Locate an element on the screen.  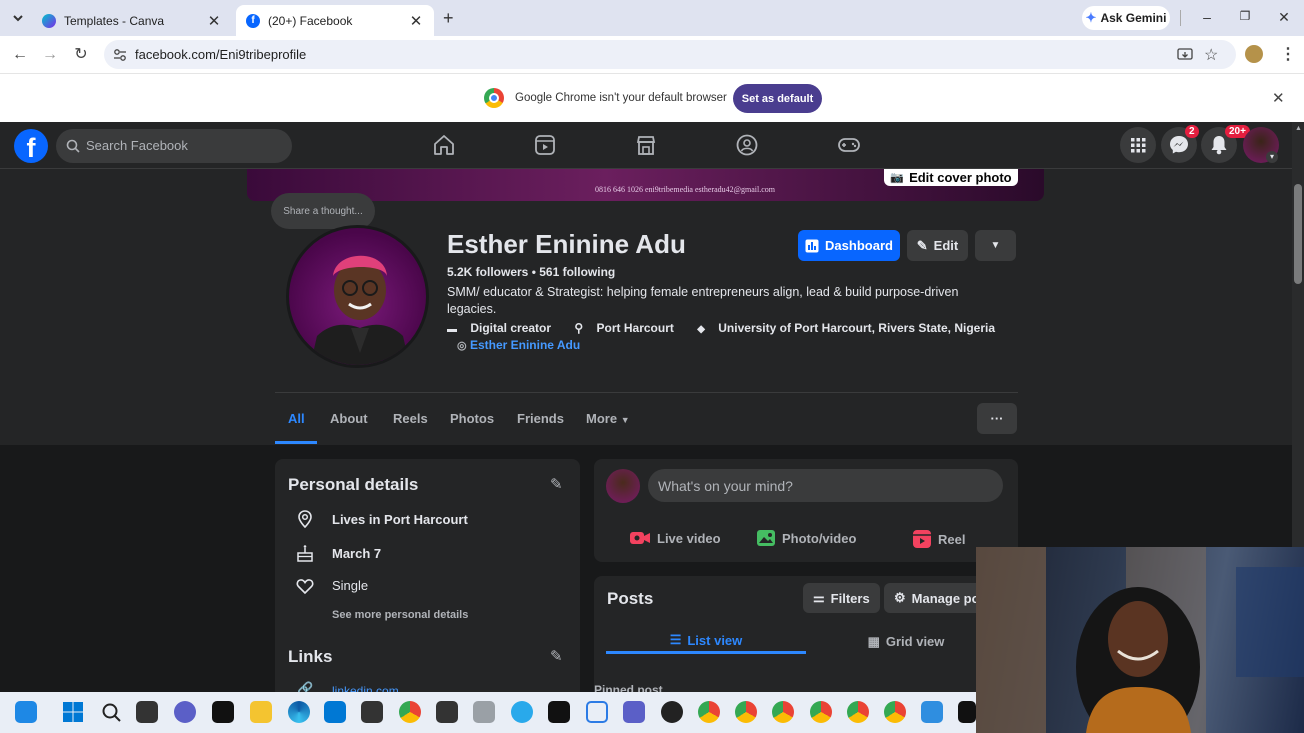
photos-app-icon is located at coordinates (932, 712).